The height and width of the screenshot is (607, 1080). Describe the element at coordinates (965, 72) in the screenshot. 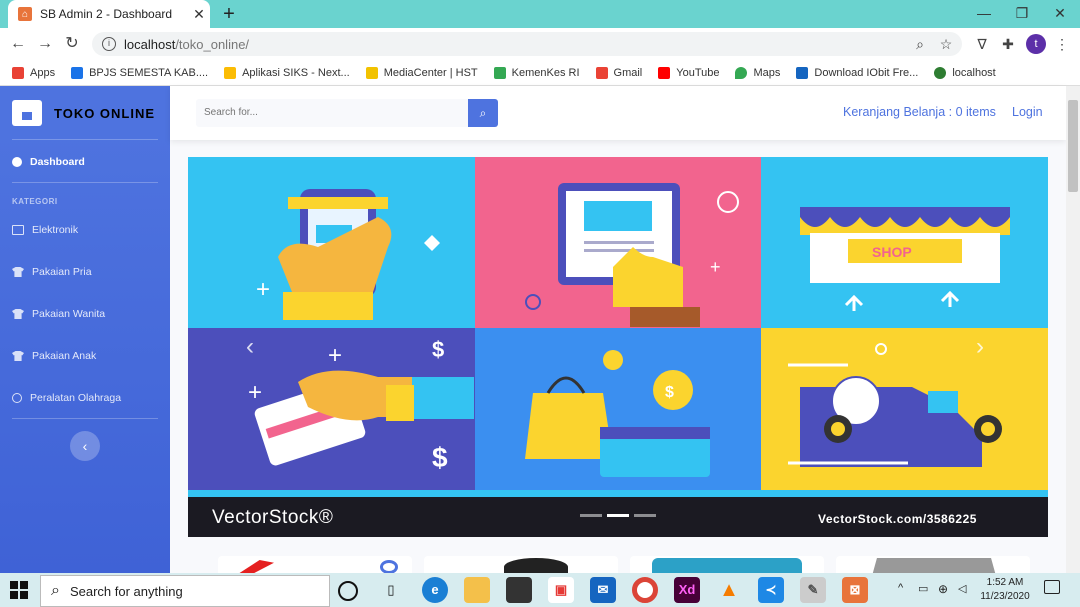

I see `bookmark-localhost: localhost` at that location.